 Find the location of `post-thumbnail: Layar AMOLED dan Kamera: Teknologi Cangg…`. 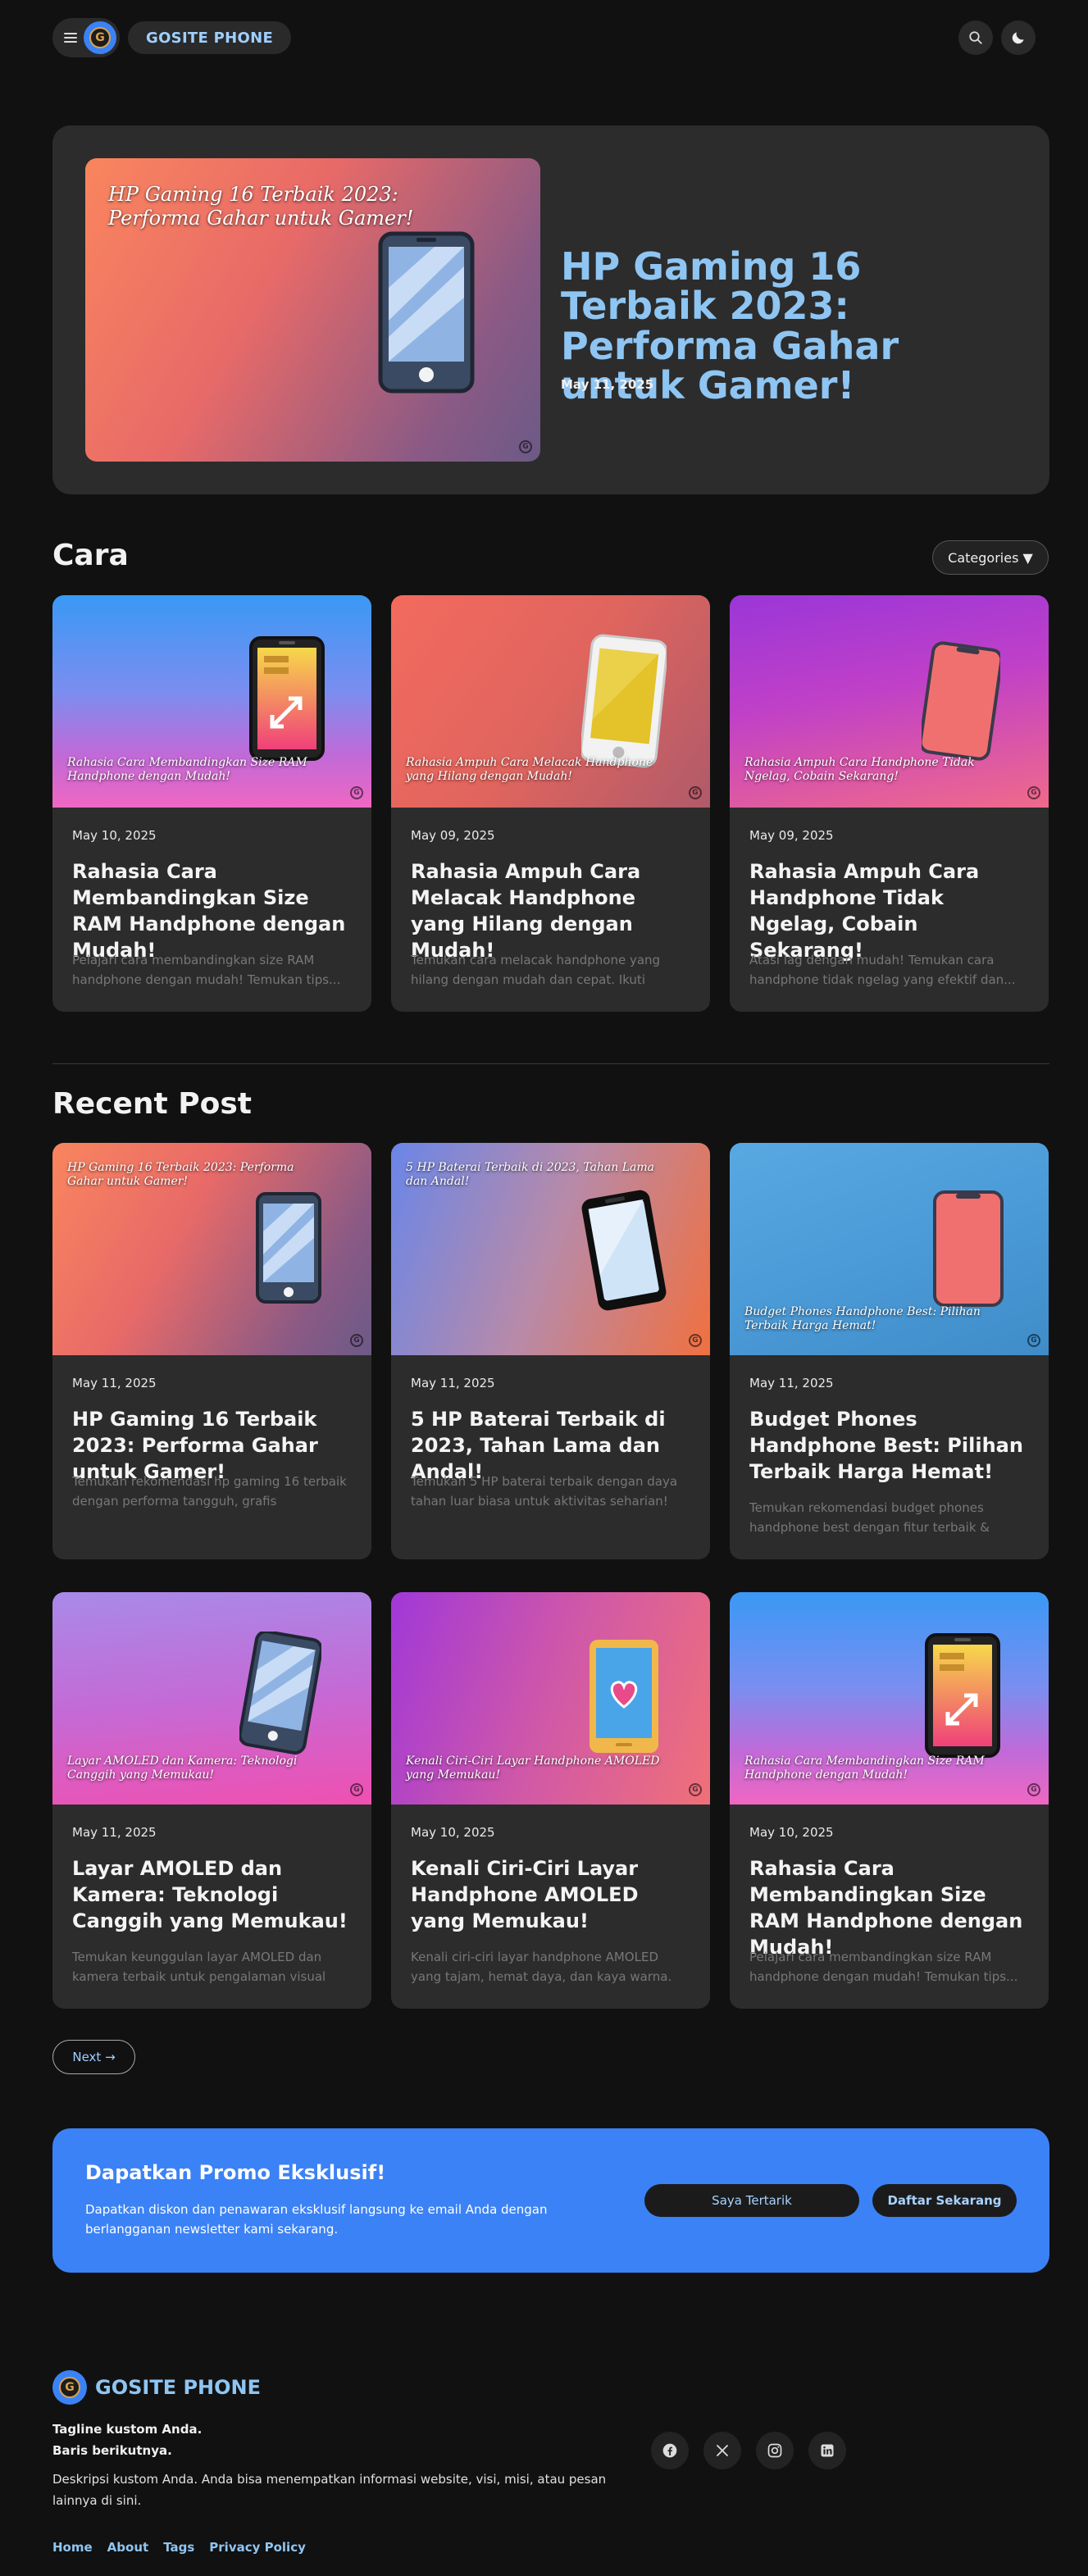

post-thumbnail: Layar AMOLED dan Kamera: Teknologi Cangg… is located at coordinates (211, 1698).